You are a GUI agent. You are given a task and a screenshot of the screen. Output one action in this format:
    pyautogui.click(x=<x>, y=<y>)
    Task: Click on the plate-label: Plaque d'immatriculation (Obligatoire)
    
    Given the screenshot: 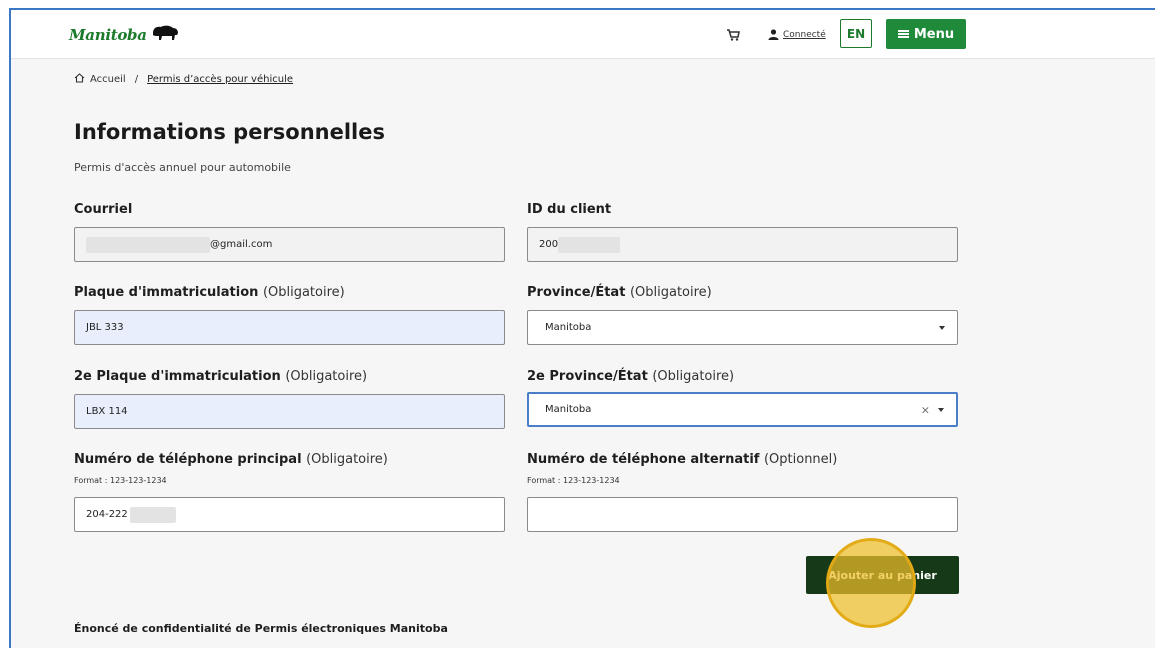 What is the action you would take?
    pyautogui.click(x=209, y=292)
    